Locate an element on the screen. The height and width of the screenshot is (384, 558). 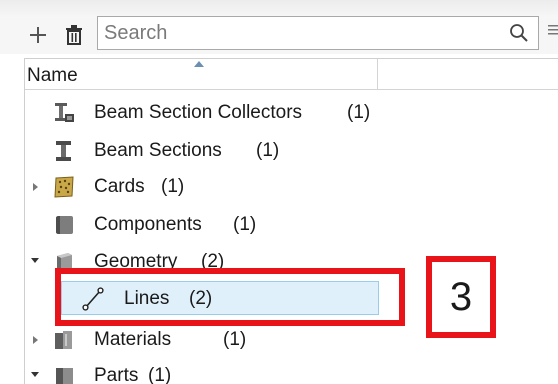
tree-item-label: Cards is located at coordinates (119, 186).